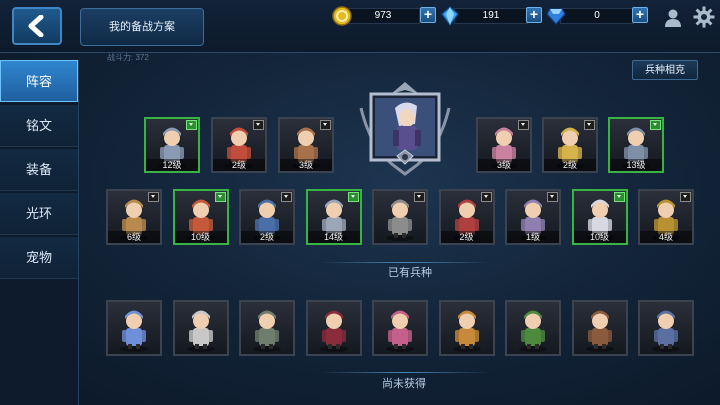 Image resolution: width=720 pixels, height=405 pixels. I want to click on hero-frame-ornament-icon, so click(405, 129).